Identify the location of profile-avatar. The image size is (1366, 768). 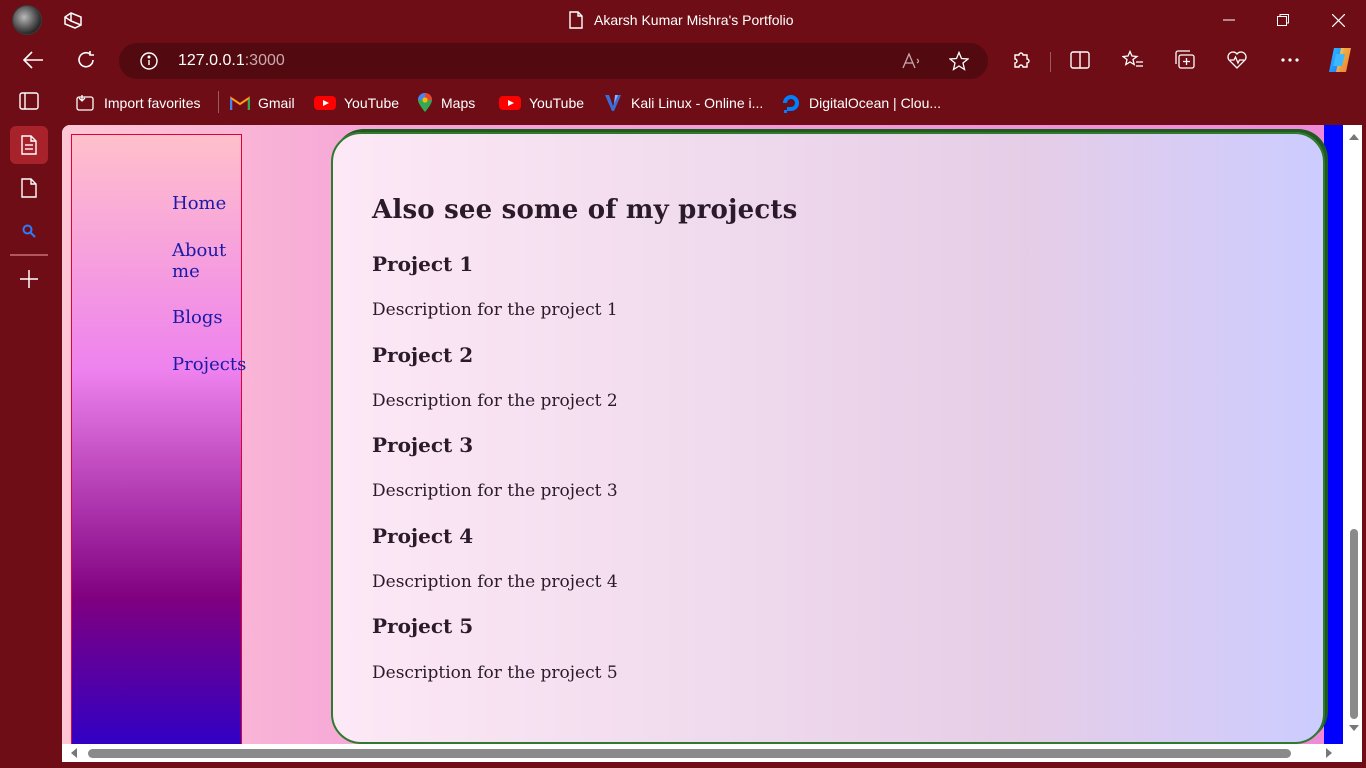
(27, 20).